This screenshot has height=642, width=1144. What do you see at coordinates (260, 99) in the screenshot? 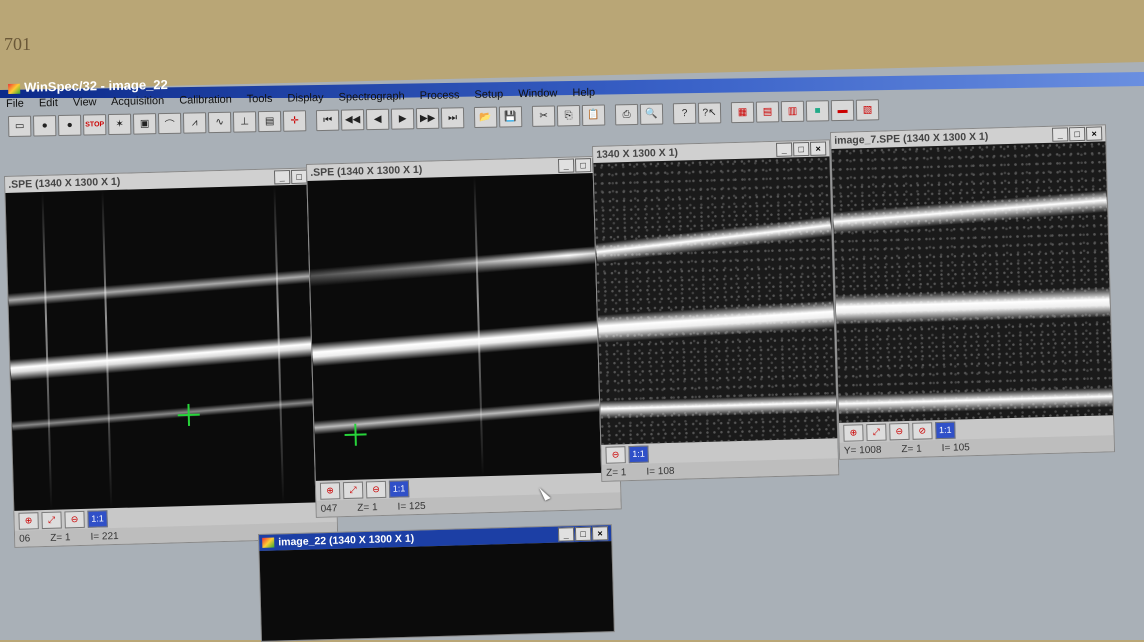
I see `menu-tools: Tools` at bounding box center [260, 99].